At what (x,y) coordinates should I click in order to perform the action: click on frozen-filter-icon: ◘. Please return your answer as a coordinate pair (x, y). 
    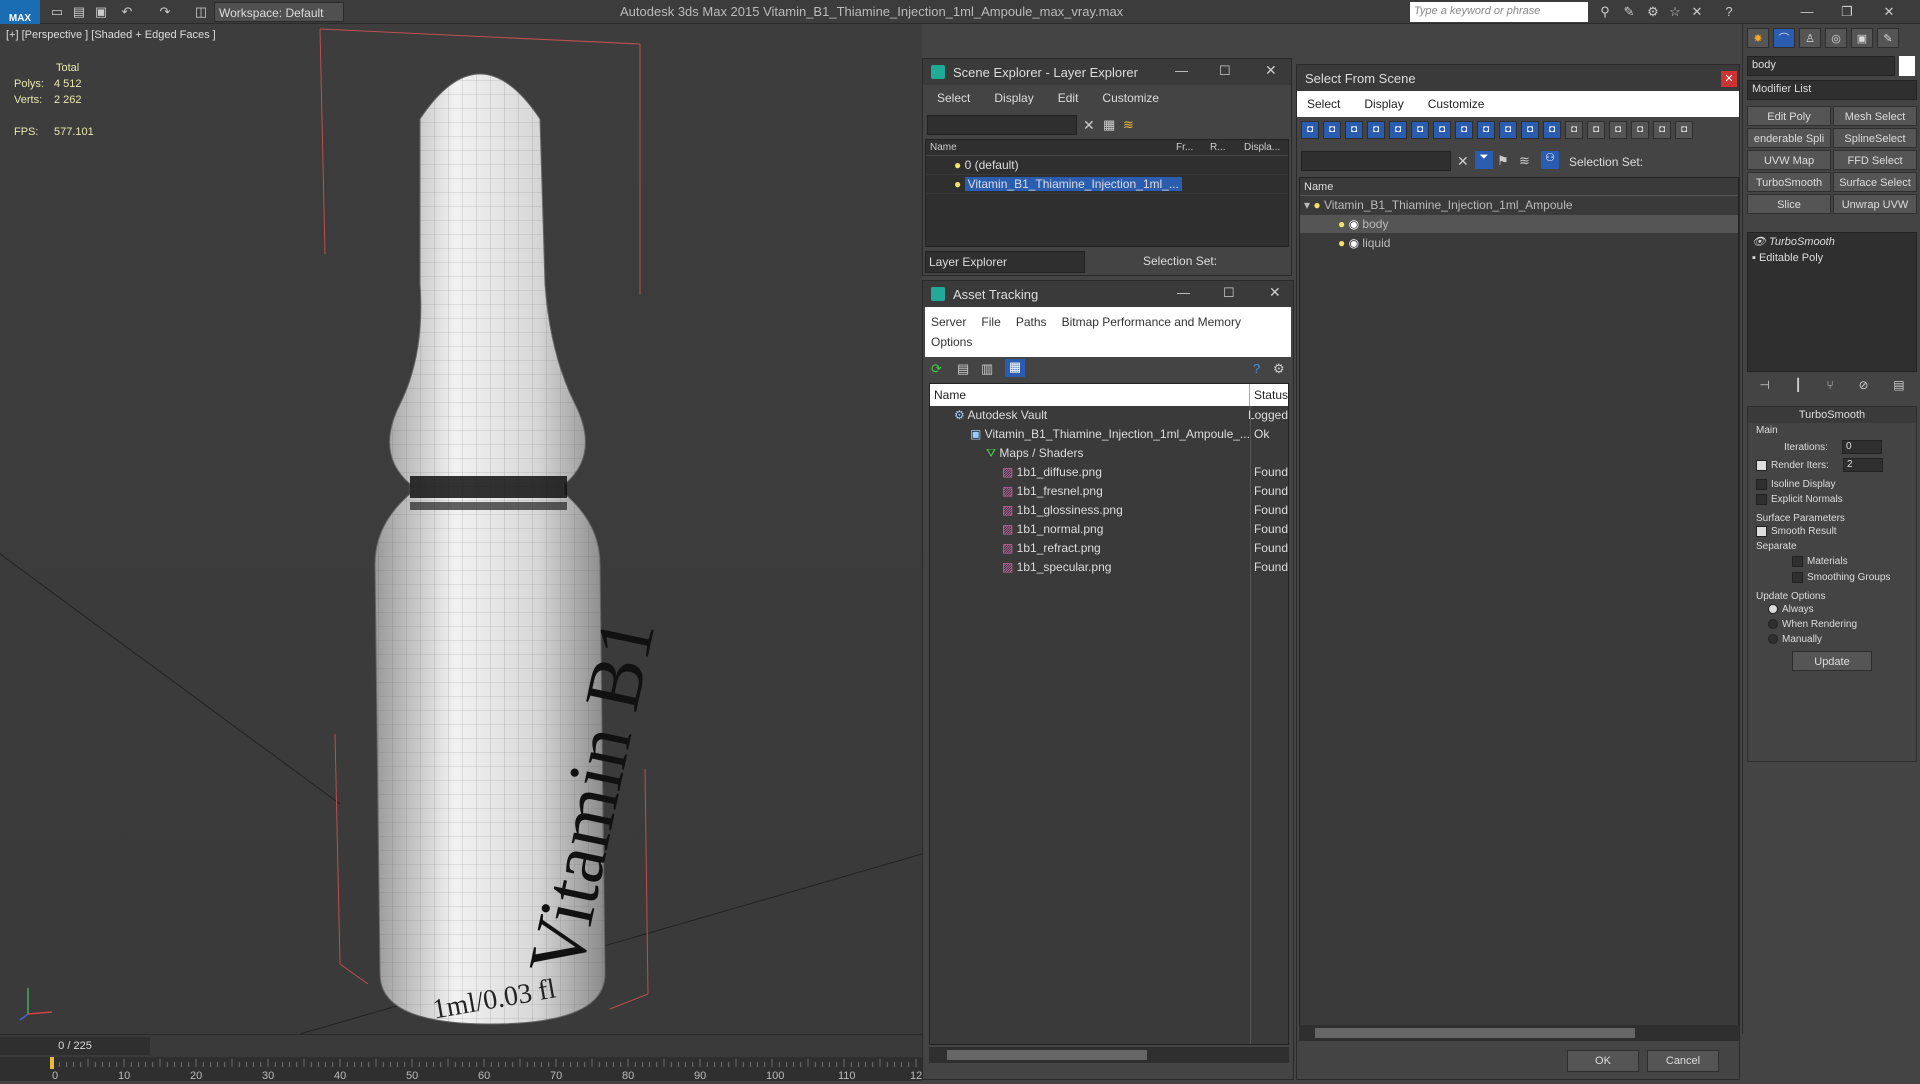
    Looking at the image, I should click on (1552, 130).